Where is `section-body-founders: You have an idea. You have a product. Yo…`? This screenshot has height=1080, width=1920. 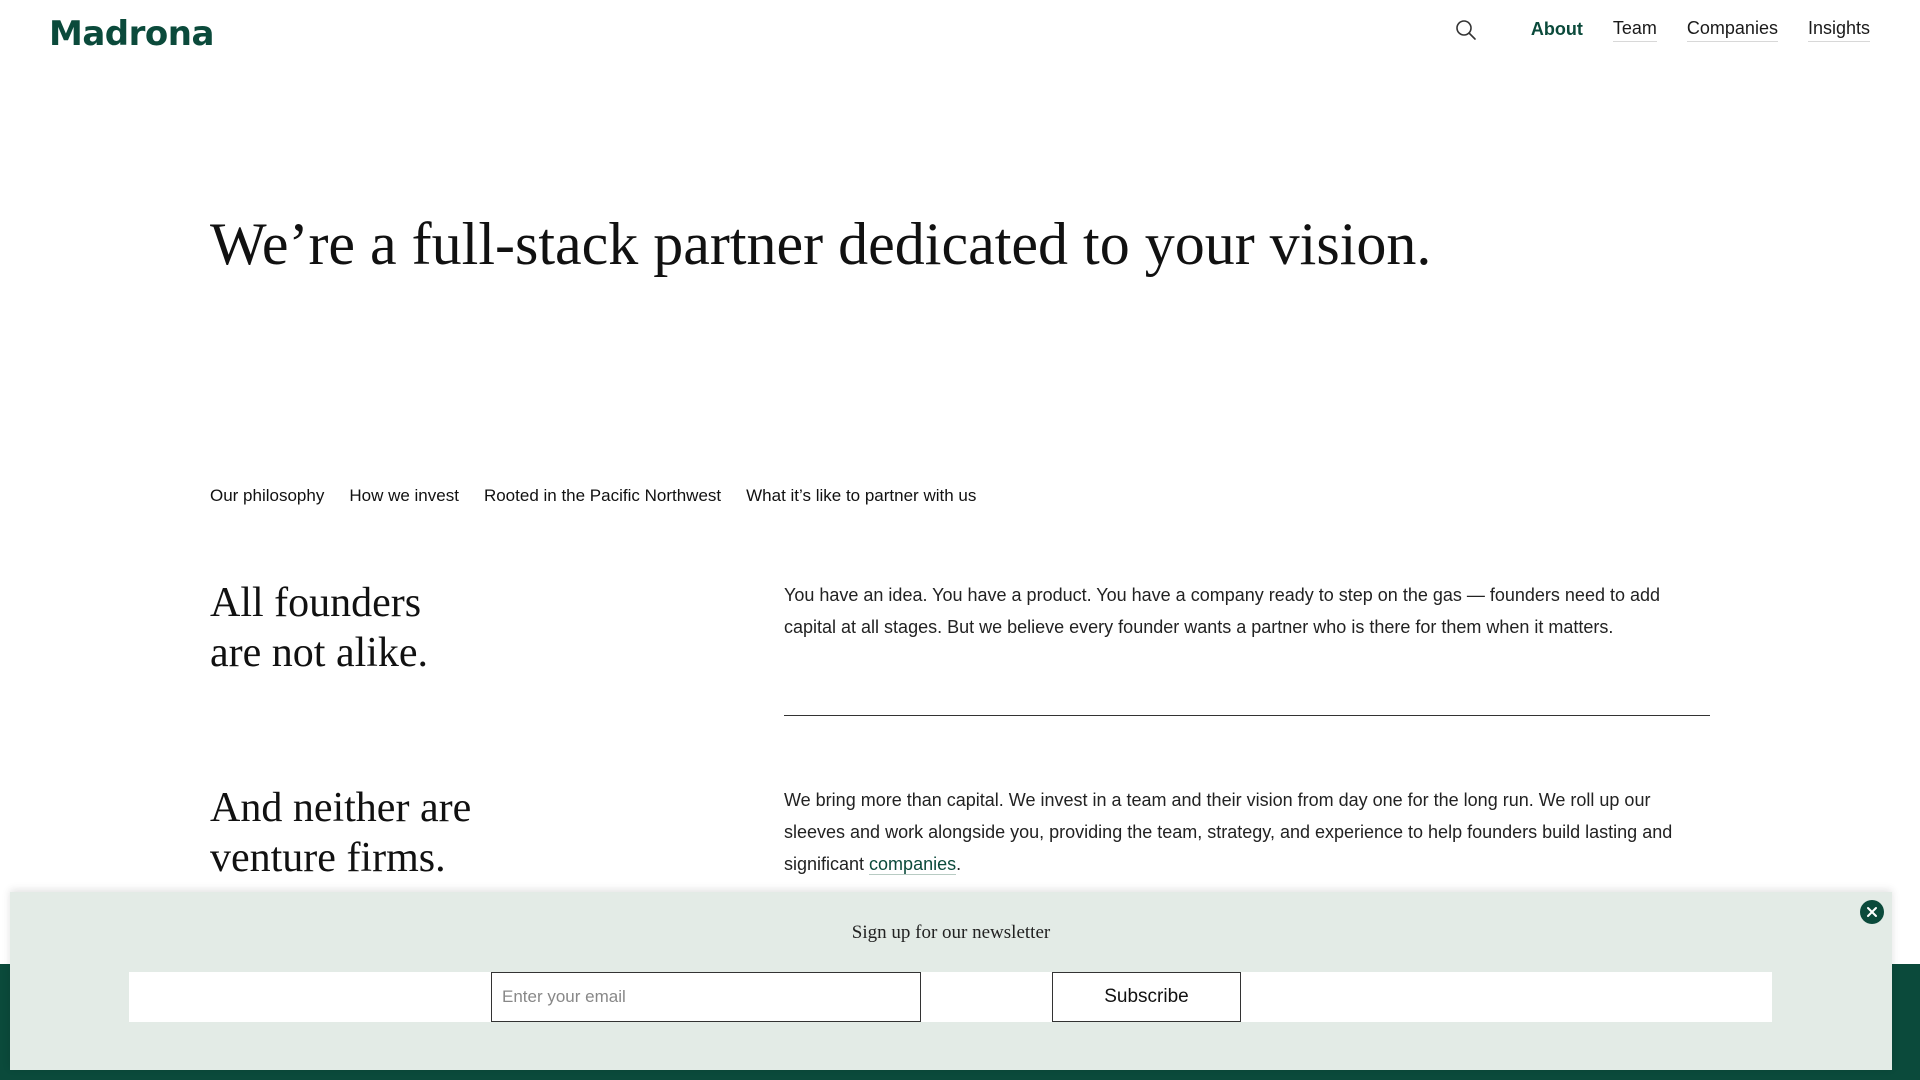 section-body-founders: You have an idea. You have a product. Yo… is located at coordinates (1222, 611).